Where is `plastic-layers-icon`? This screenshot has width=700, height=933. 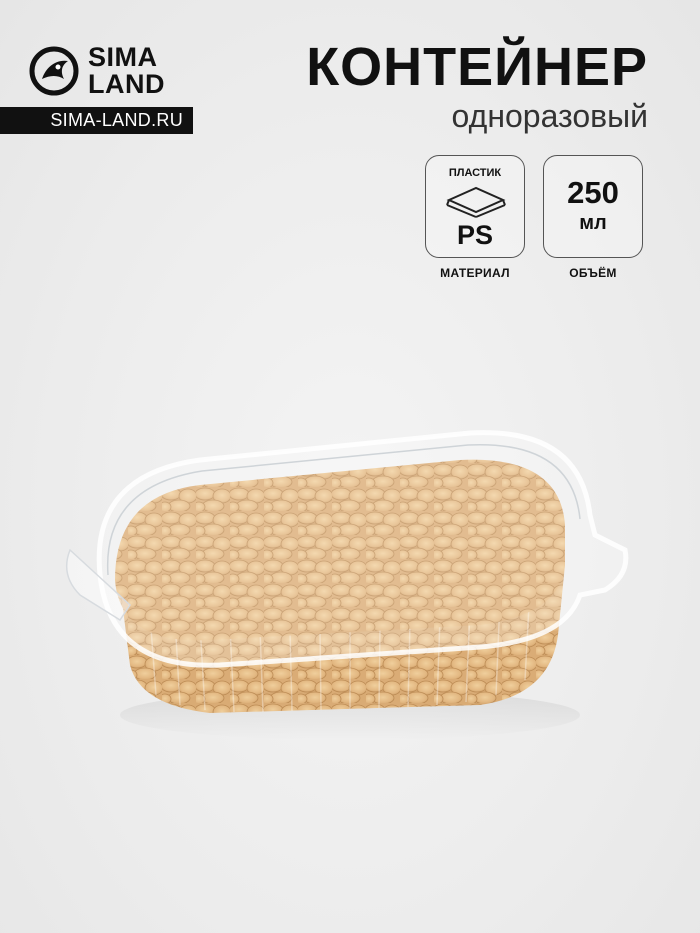 plastic-layers-icon is located at coordinates (476, 202).